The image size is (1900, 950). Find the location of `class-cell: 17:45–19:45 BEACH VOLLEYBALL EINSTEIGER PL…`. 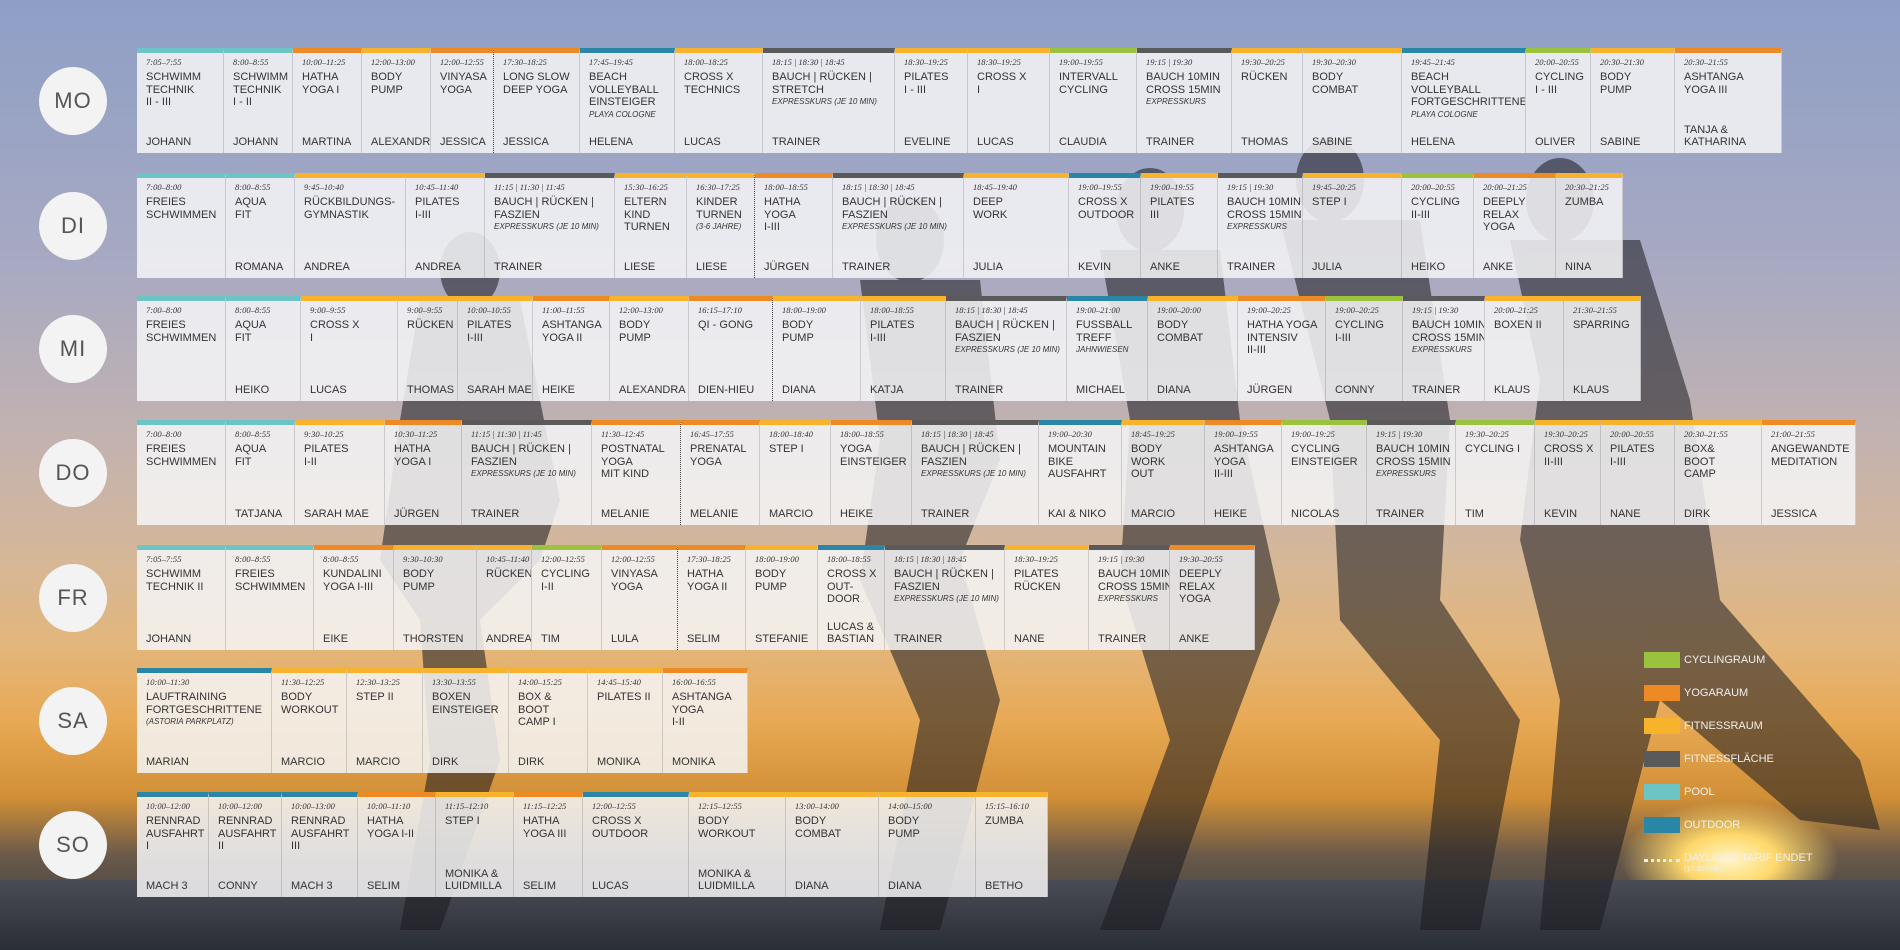

class-cell: 17:45–19:45 BEACH VOLLEYBALL EINSTEIGER PL… is located at coordinates (627, 100).